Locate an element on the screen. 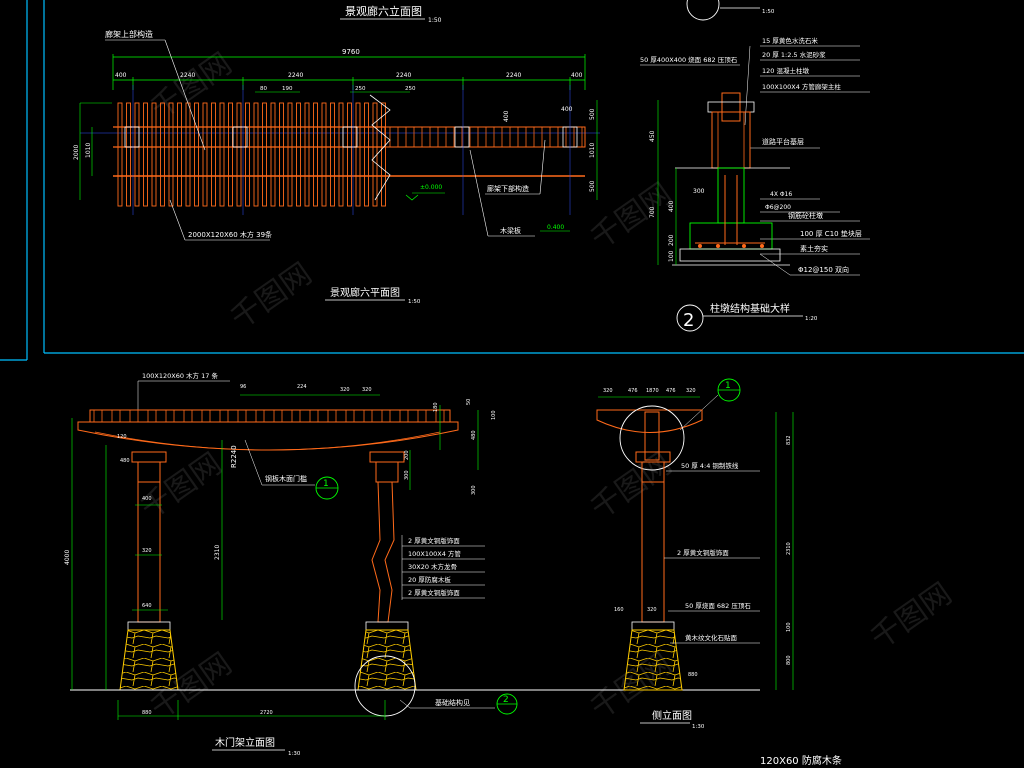 This screenshot has height=768, width=1024. fd-label-8: Φ6@200 is located at coordinates (778, 207).